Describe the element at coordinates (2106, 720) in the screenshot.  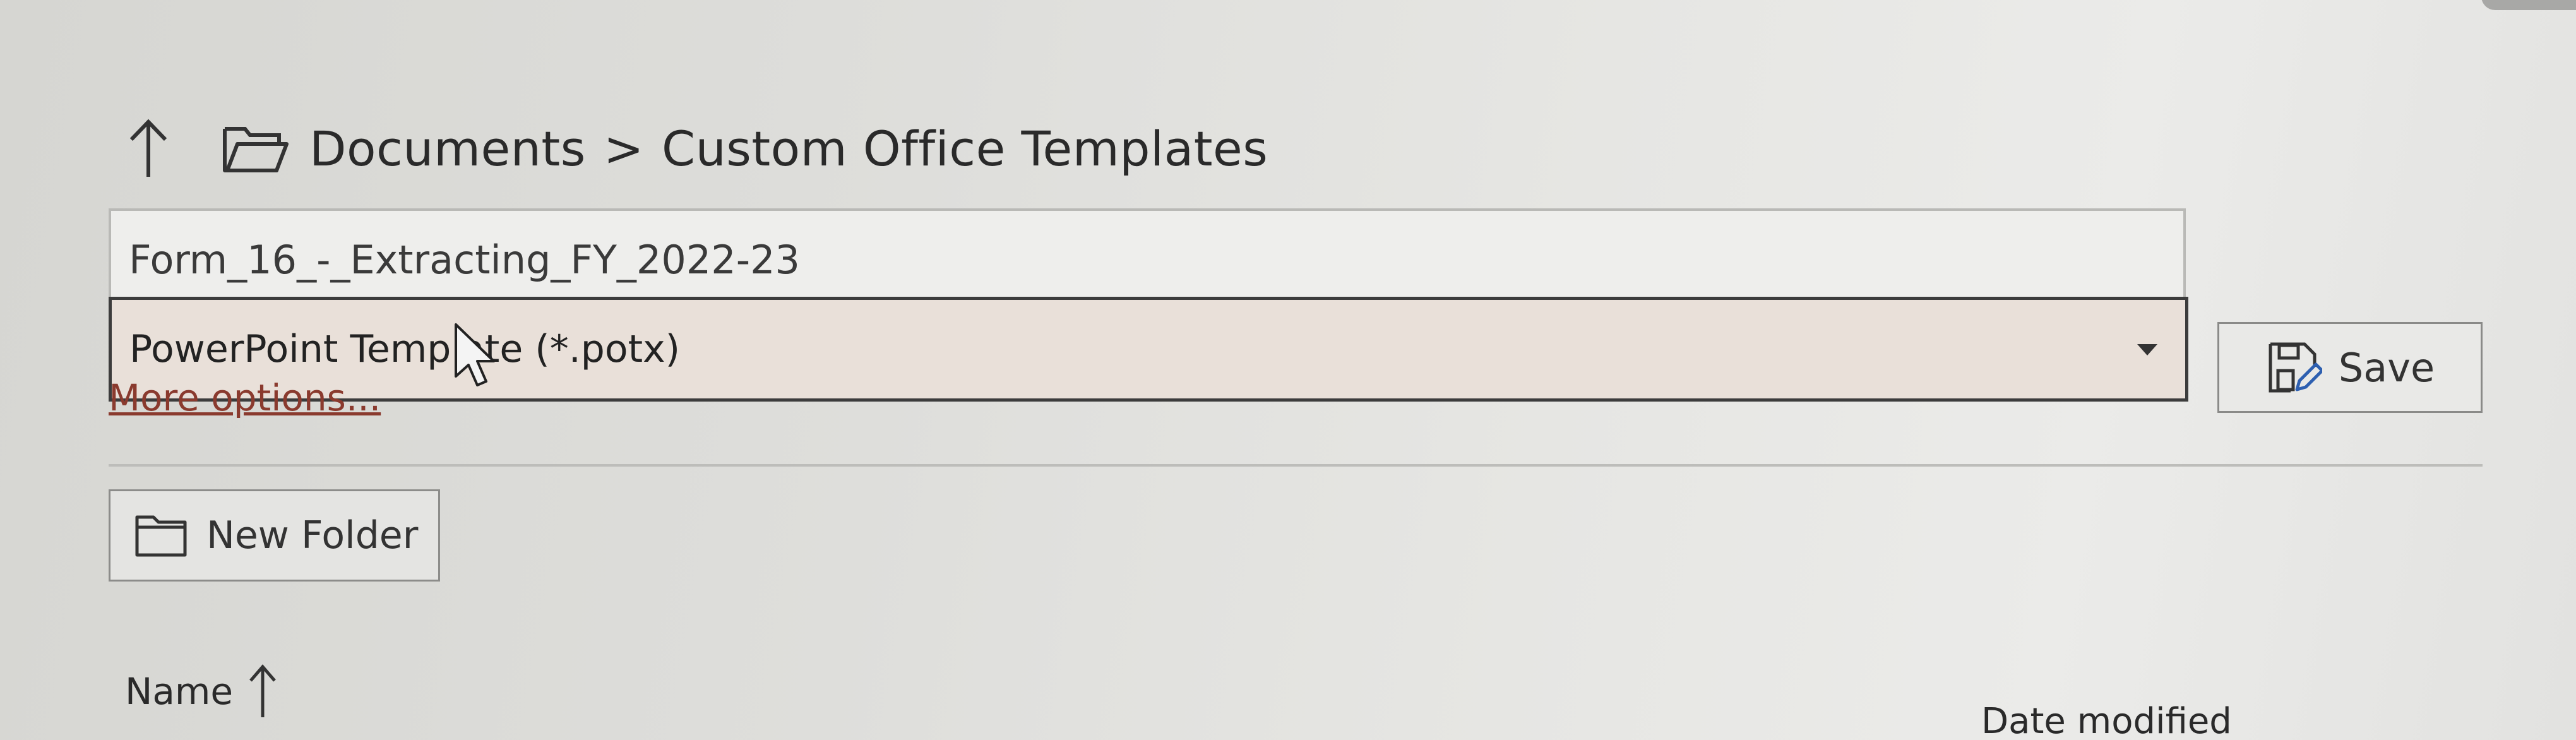
I see `column-header-date-modified: Date modified` at that location.